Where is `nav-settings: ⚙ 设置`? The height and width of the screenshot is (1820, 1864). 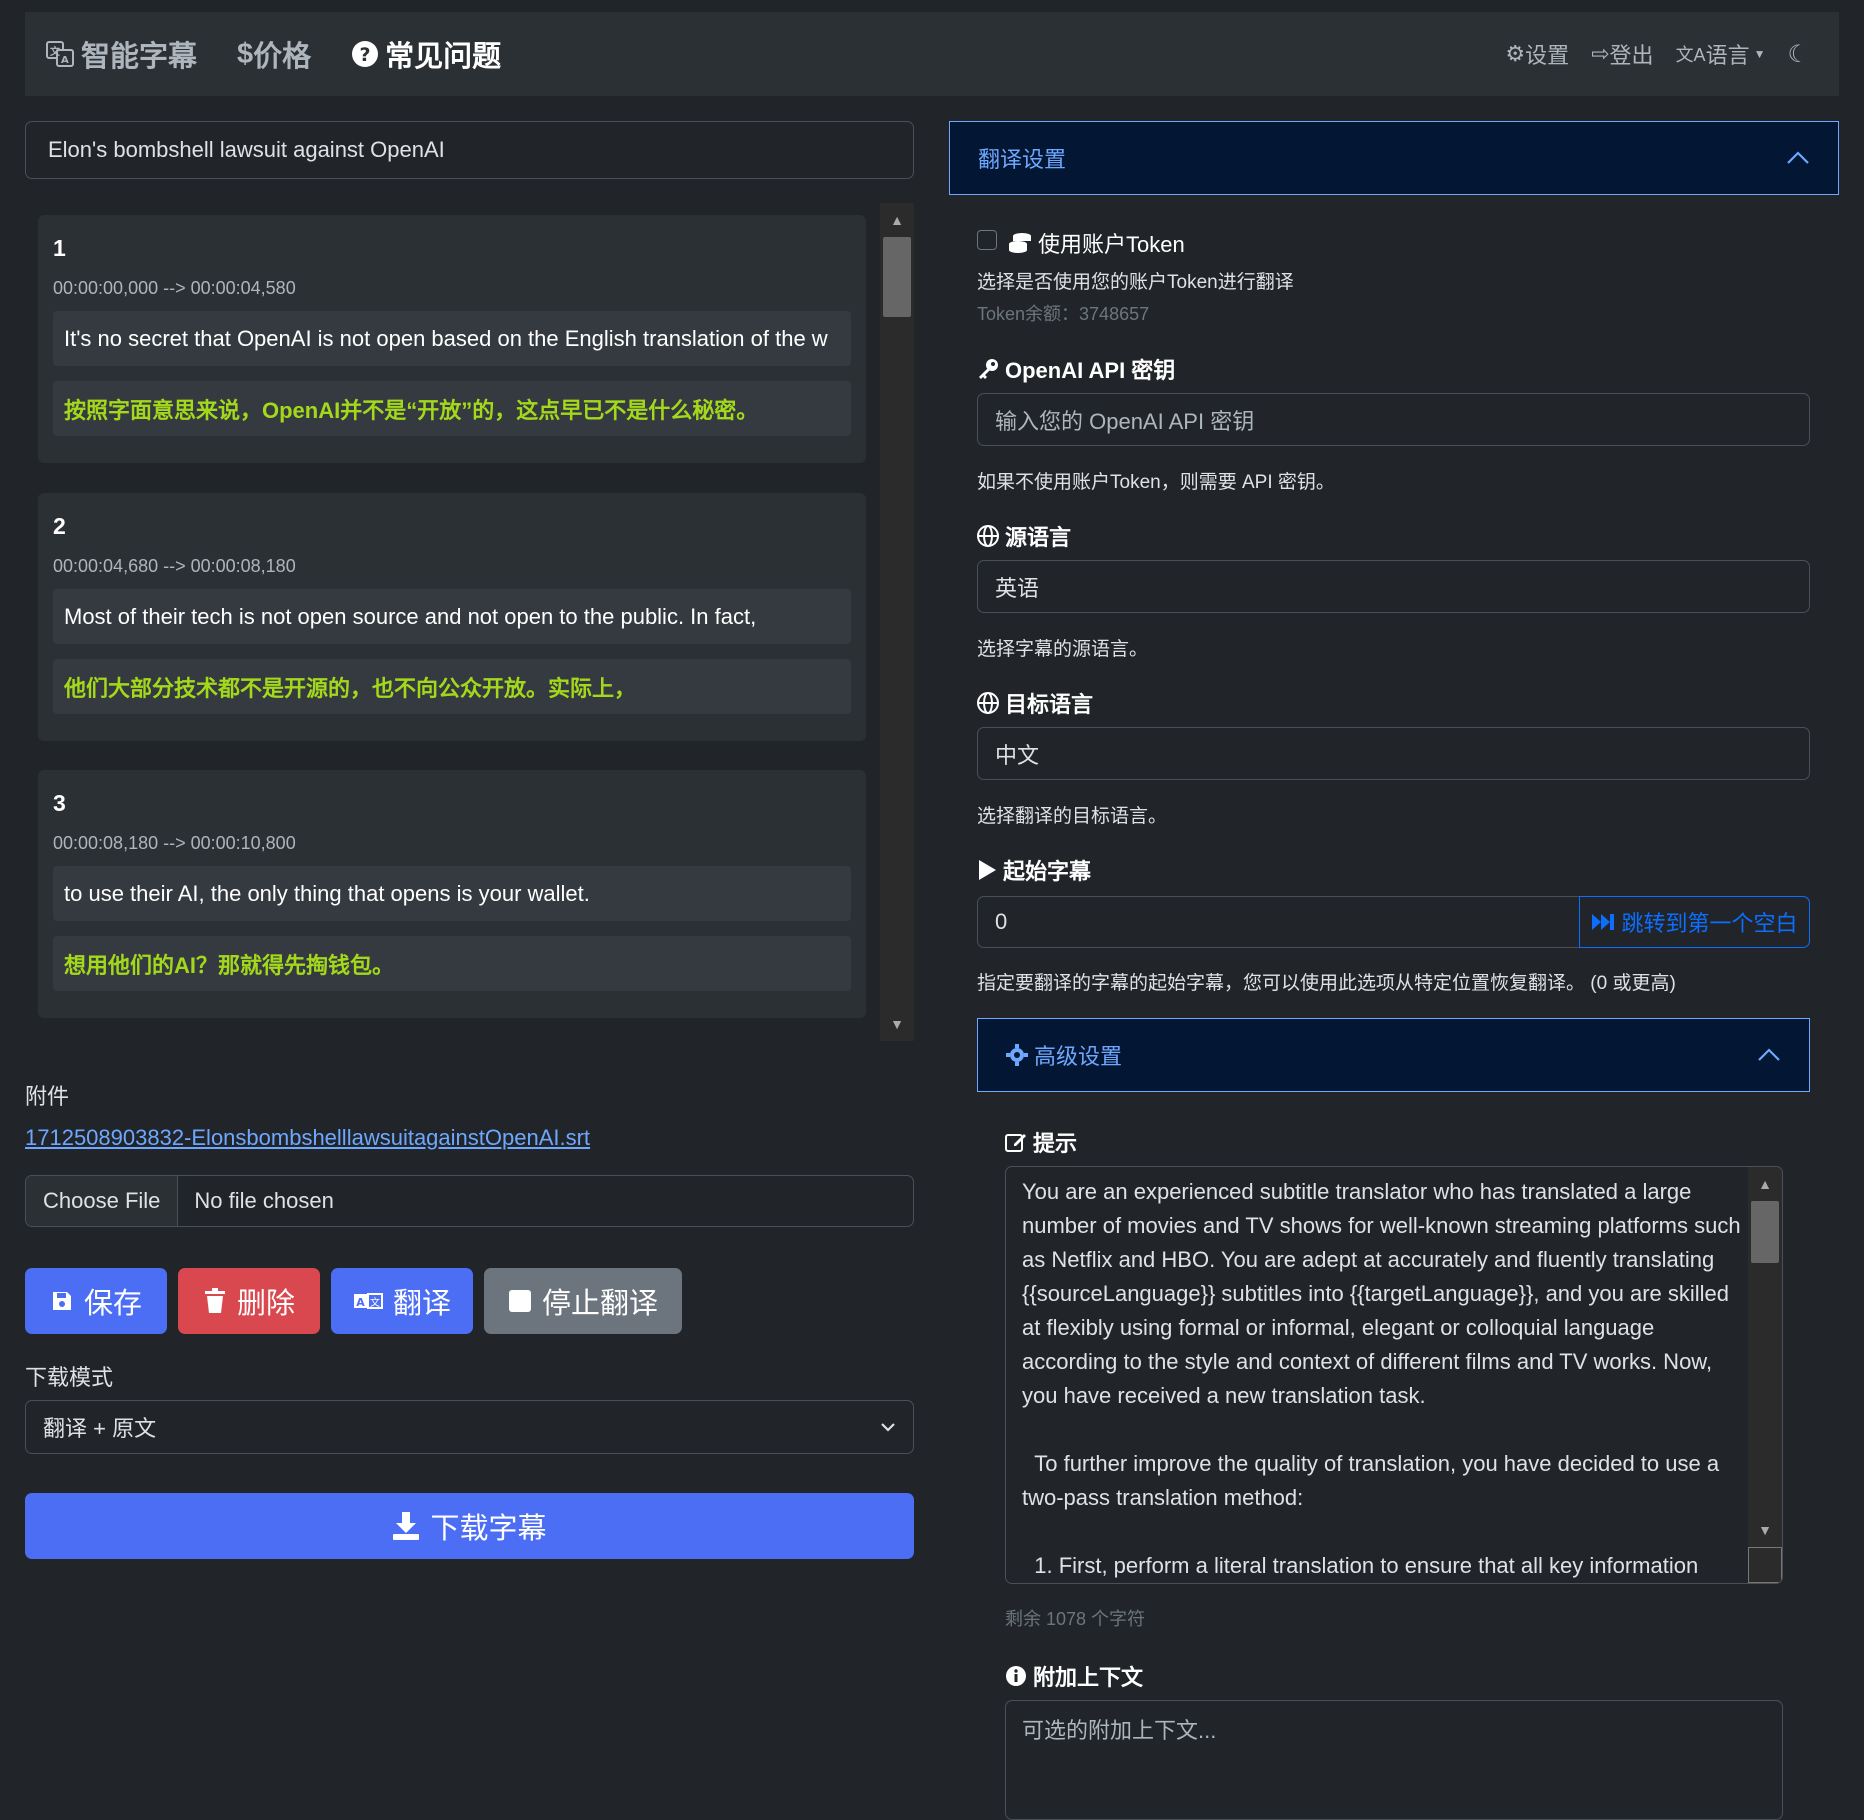
nav-settings: ⚙ 设置 is located at coordinates (1537, 54).